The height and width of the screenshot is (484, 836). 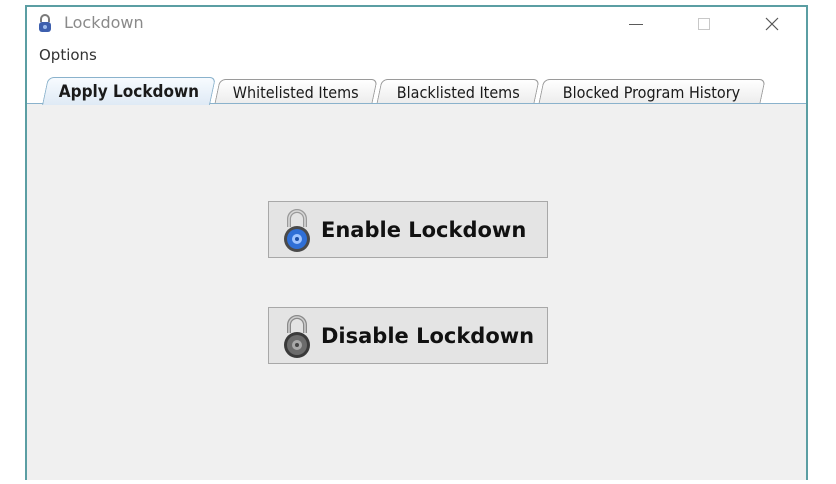 I want to click on window-title: Lockdown, so click(x=104, y=22).